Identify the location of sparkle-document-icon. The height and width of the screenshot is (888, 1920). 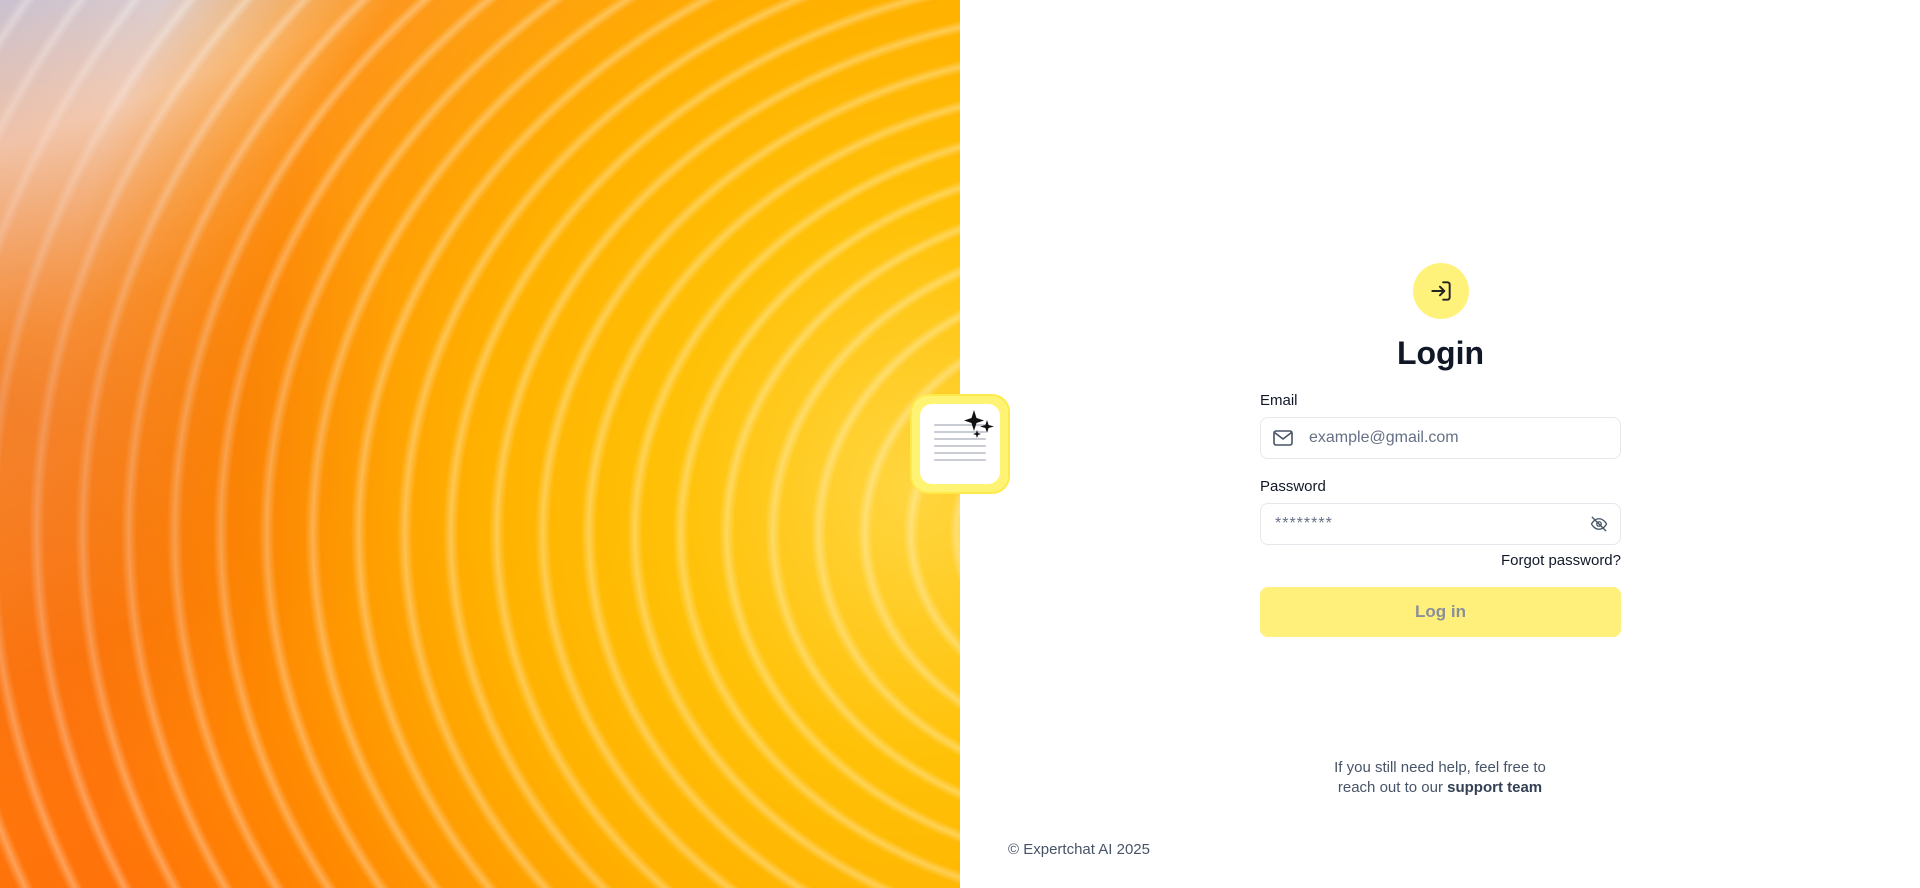
(960, 444).